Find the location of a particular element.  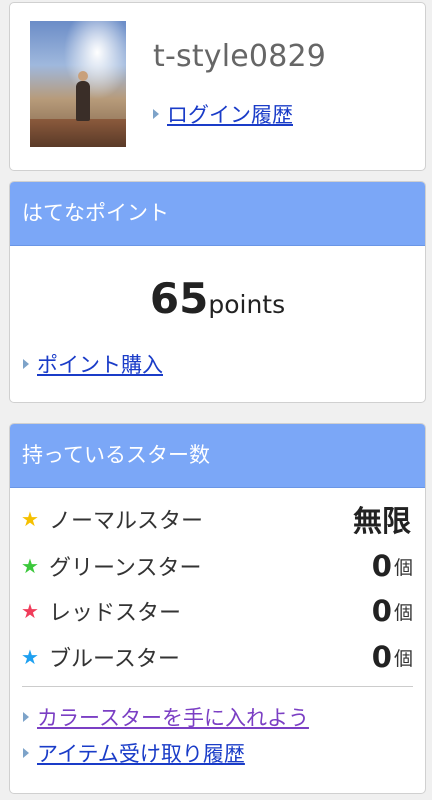

points-unit: points is located at coordinates (247, 304).